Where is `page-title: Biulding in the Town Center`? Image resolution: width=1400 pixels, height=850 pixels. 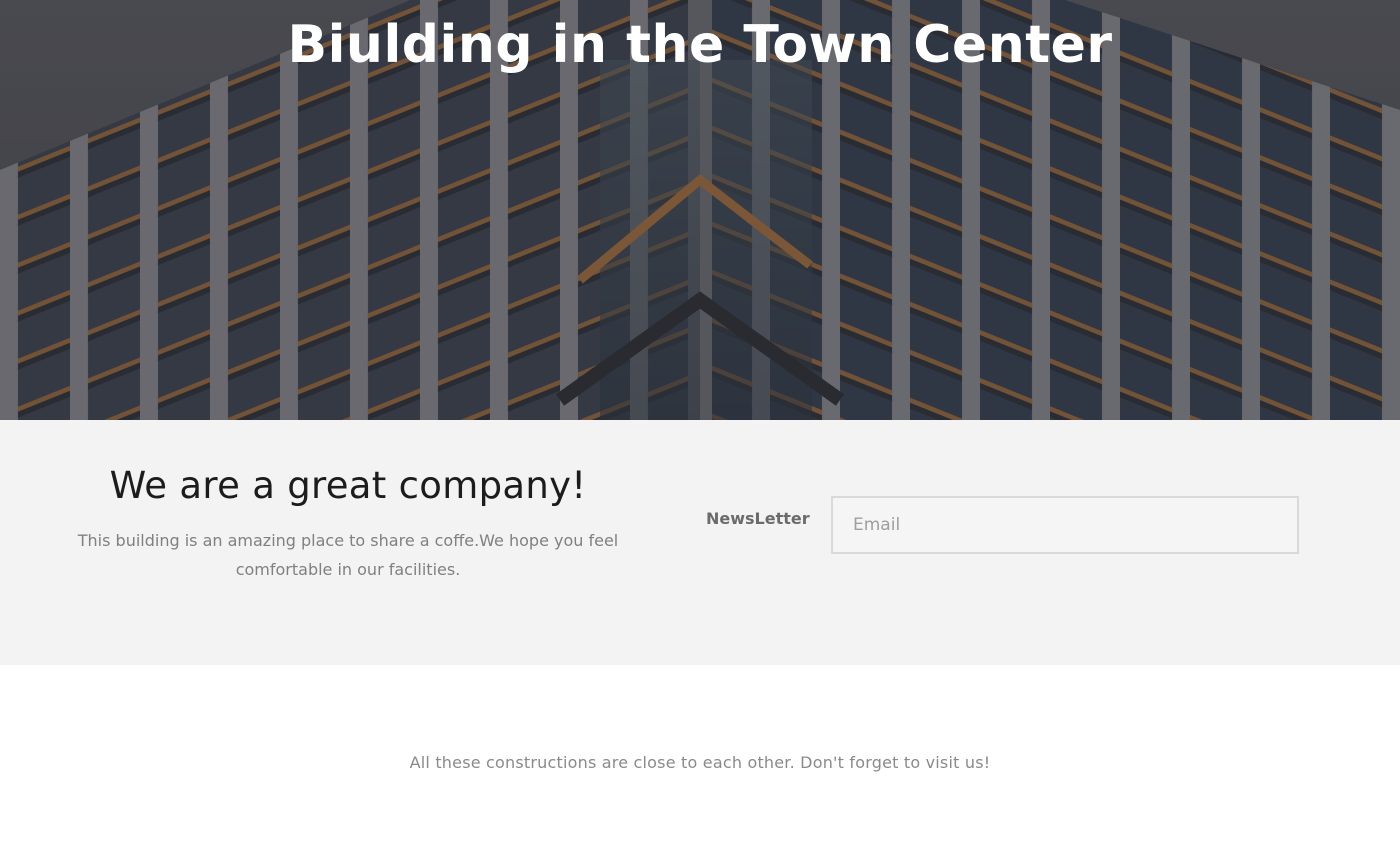 page-title: Biulding in the Town Center is located at coordinates (700, 45).